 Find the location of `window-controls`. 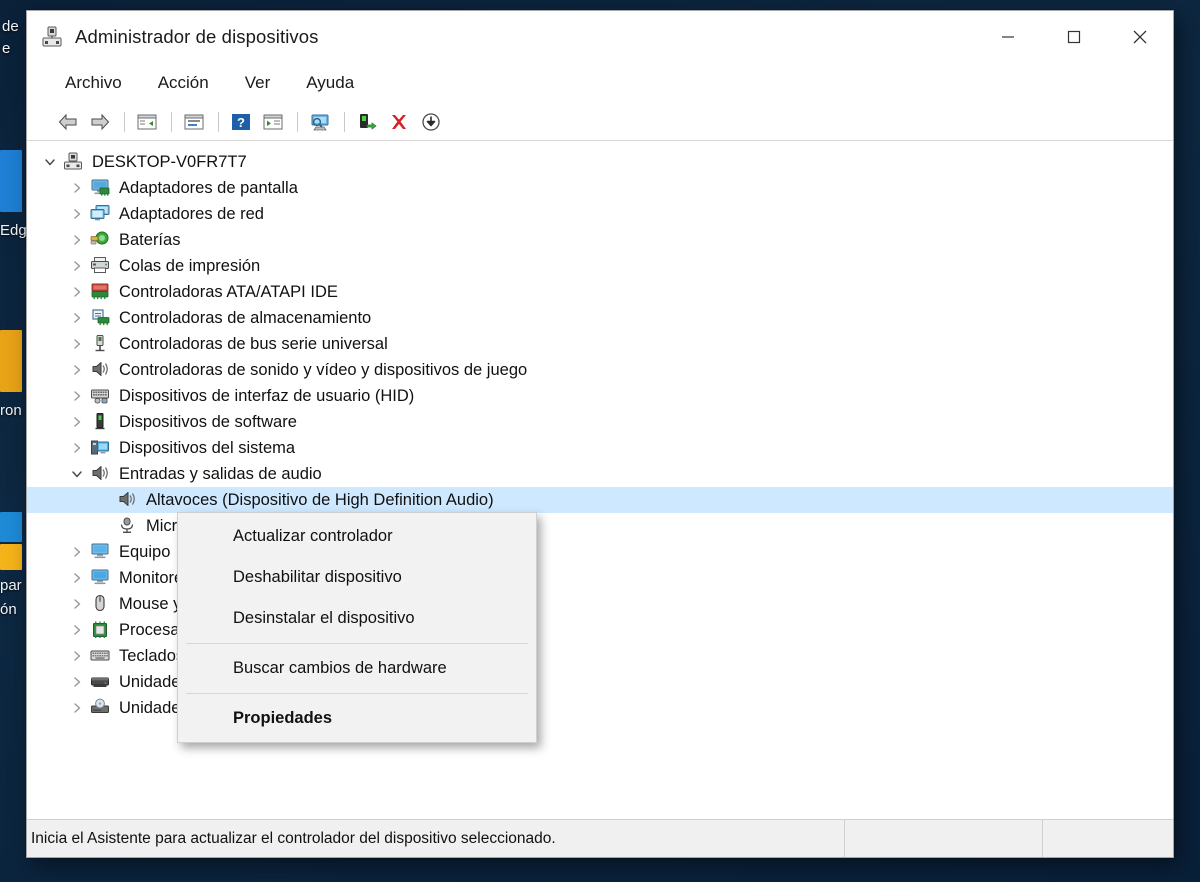

window-controls is located at coordinates (1074, 37).